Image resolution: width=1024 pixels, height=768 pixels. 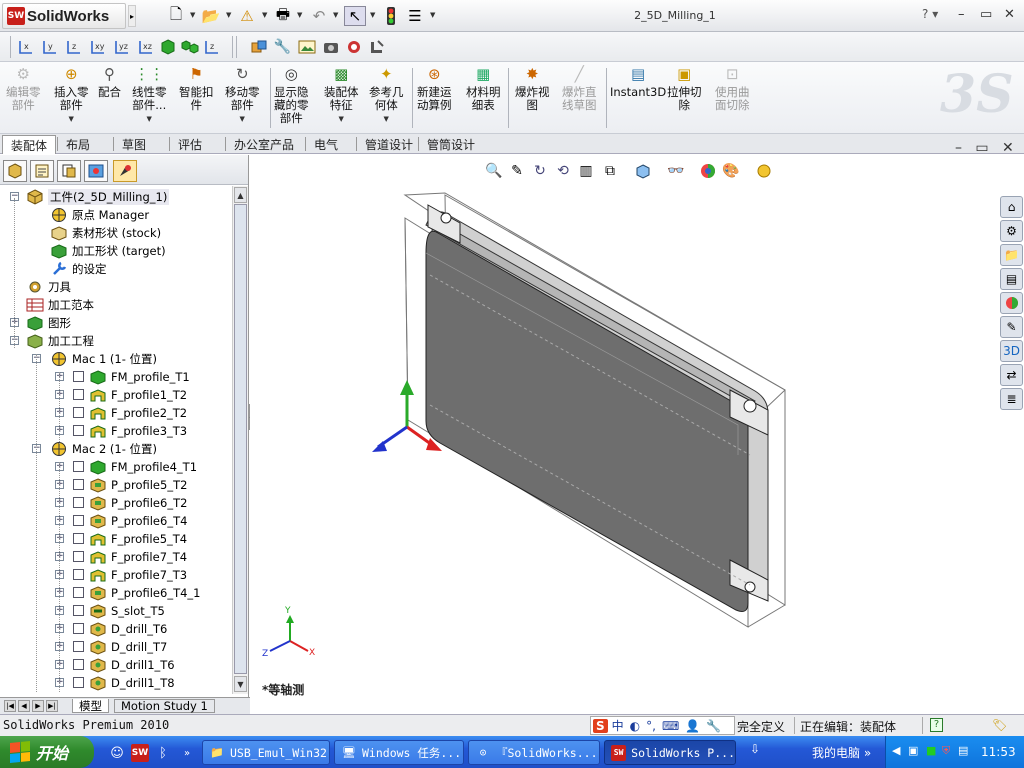 What do you see at coordinates (116, 269) in the screenshot?
I see `tree-item: 的设定` at bounding box center [116, 269].